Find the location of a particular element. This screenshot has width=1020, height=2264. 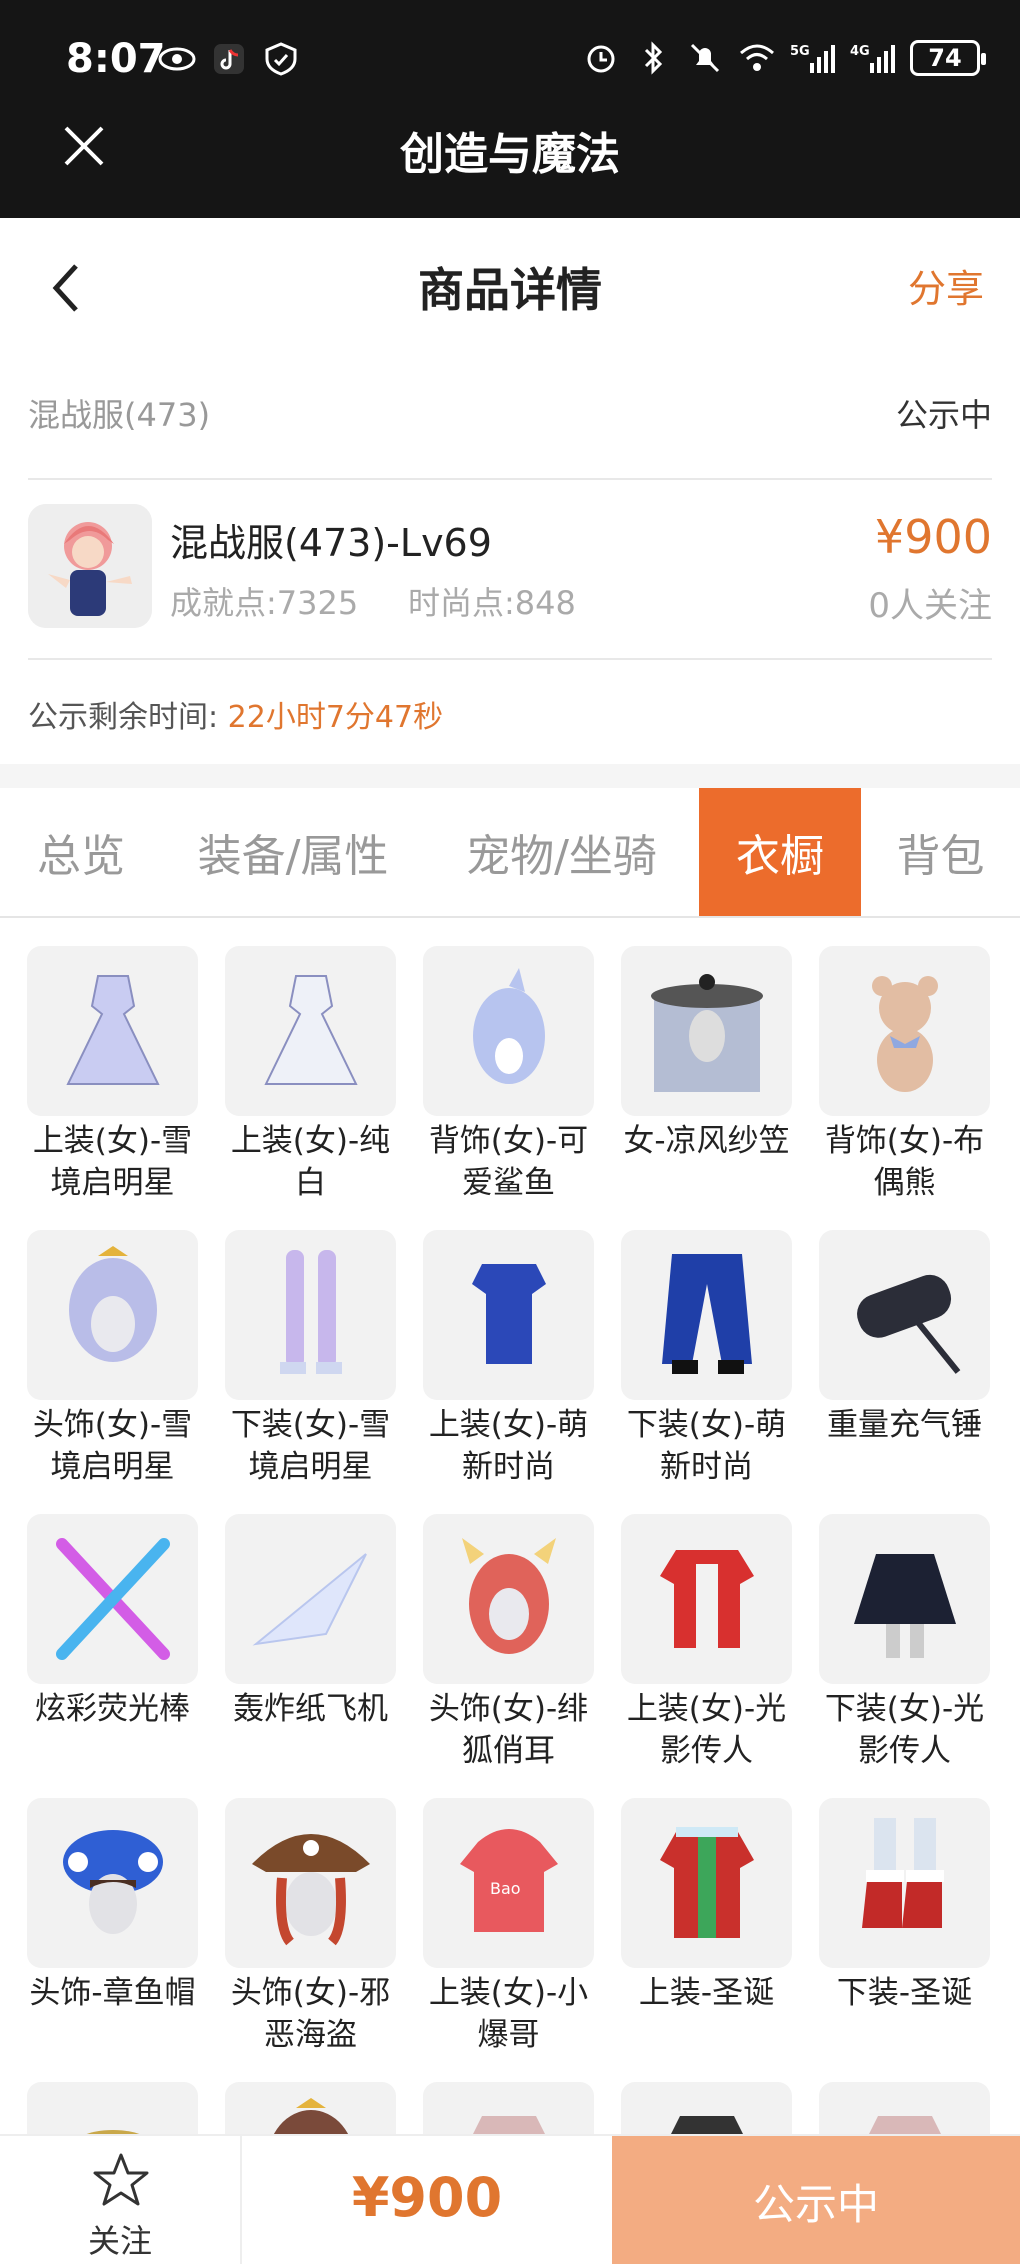

pants-icon is located at coordinates (706, 1315).